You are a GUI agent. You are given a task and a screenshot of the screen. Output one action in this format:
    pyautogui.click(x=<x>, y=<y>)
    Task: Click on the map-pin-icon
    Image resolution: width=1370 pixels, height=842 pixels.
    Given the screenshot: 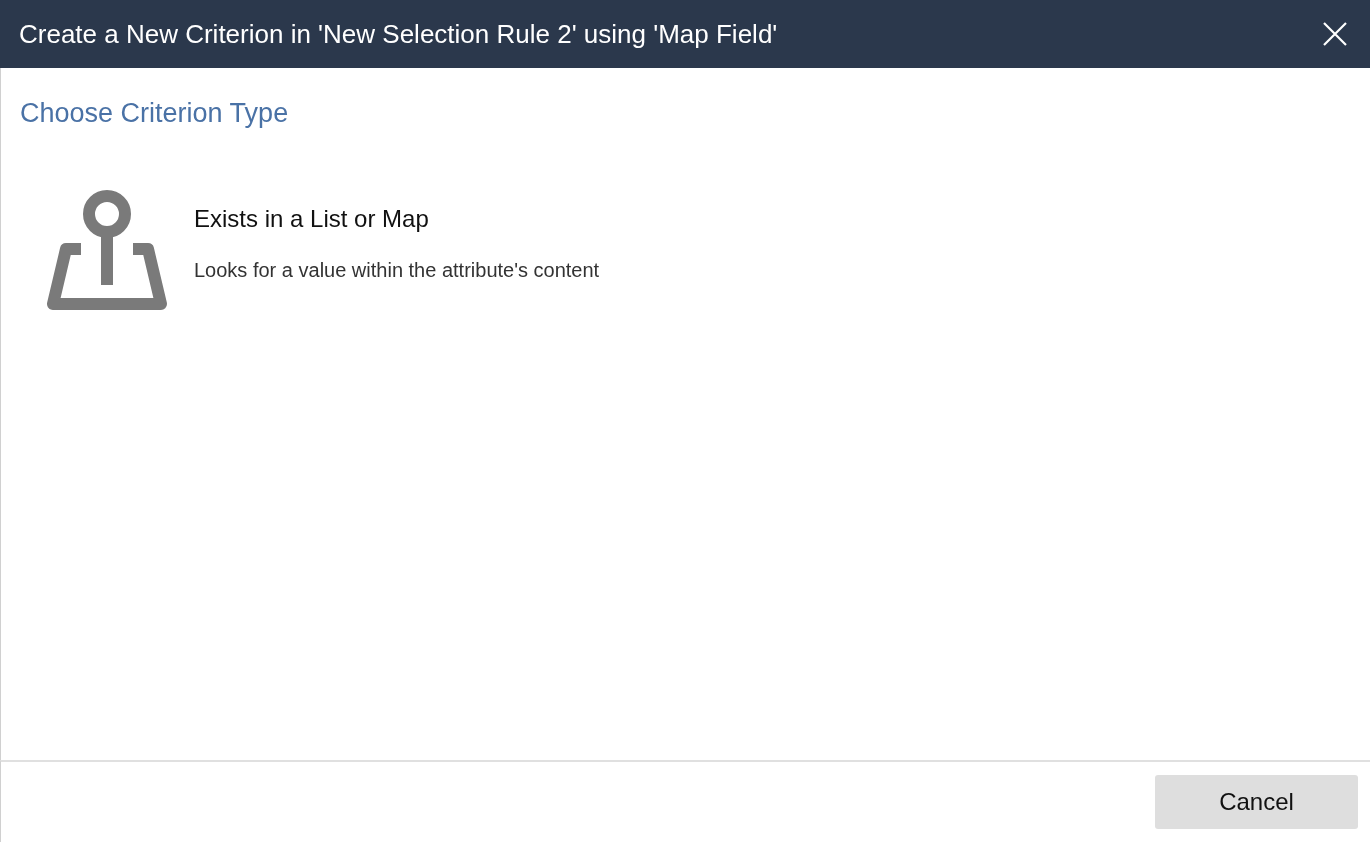 What is the action you would take?
    pyautogui.click(x=107, y=249)
    